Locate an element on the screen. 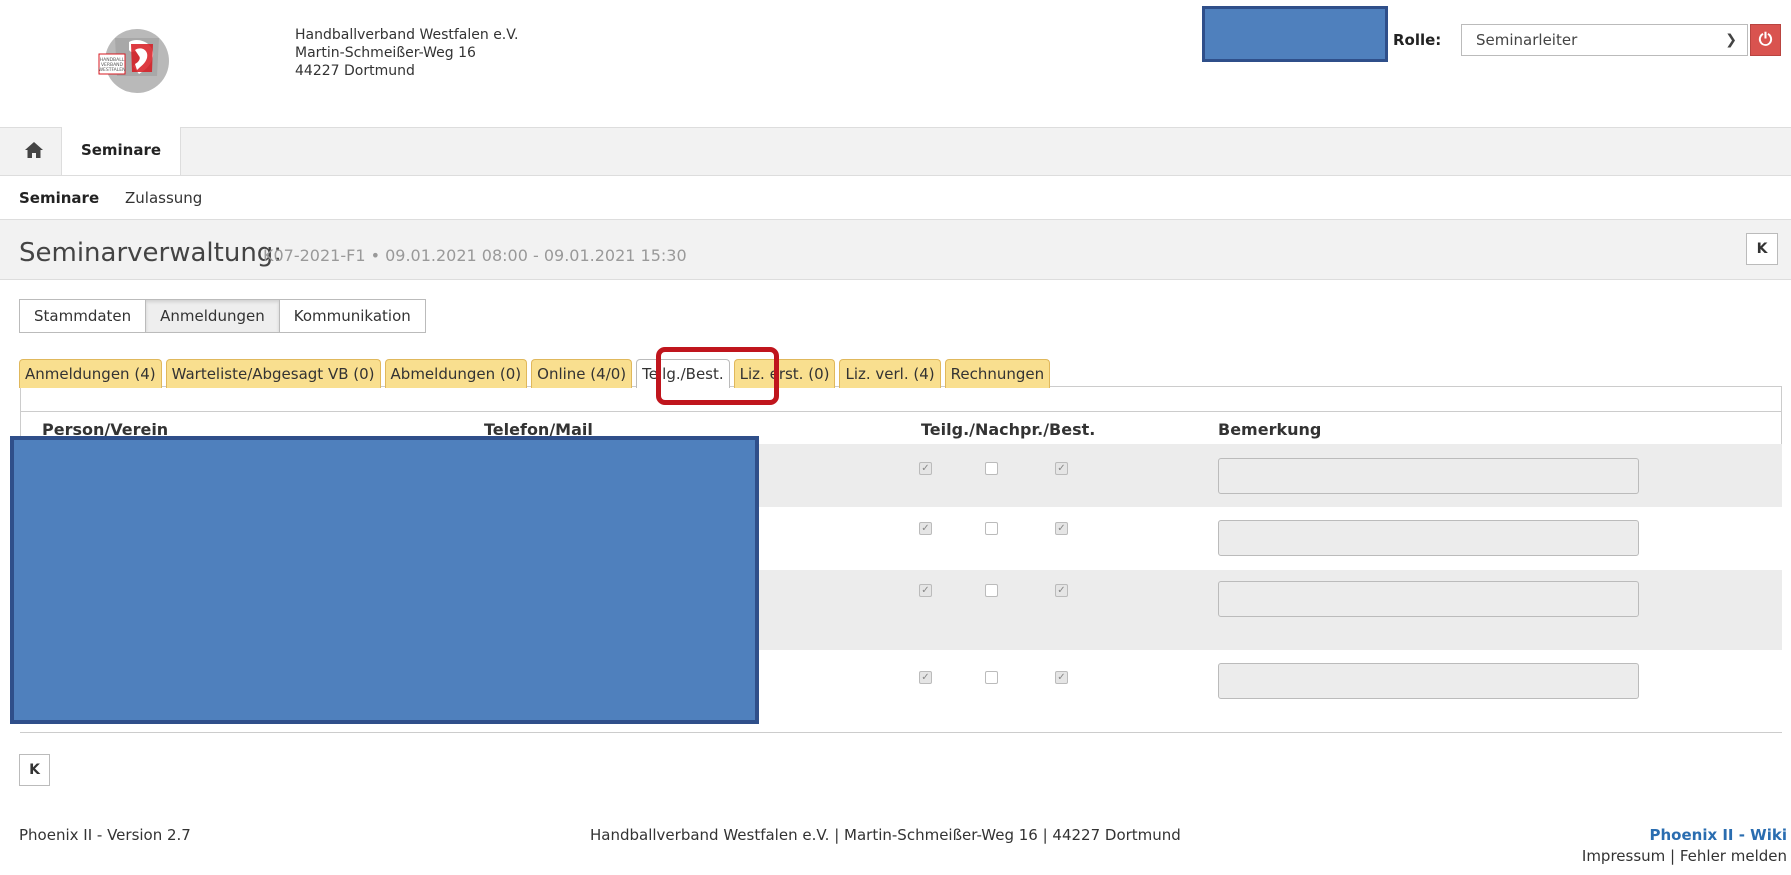  redacted-user-block is located at coordinates (1295, 34).